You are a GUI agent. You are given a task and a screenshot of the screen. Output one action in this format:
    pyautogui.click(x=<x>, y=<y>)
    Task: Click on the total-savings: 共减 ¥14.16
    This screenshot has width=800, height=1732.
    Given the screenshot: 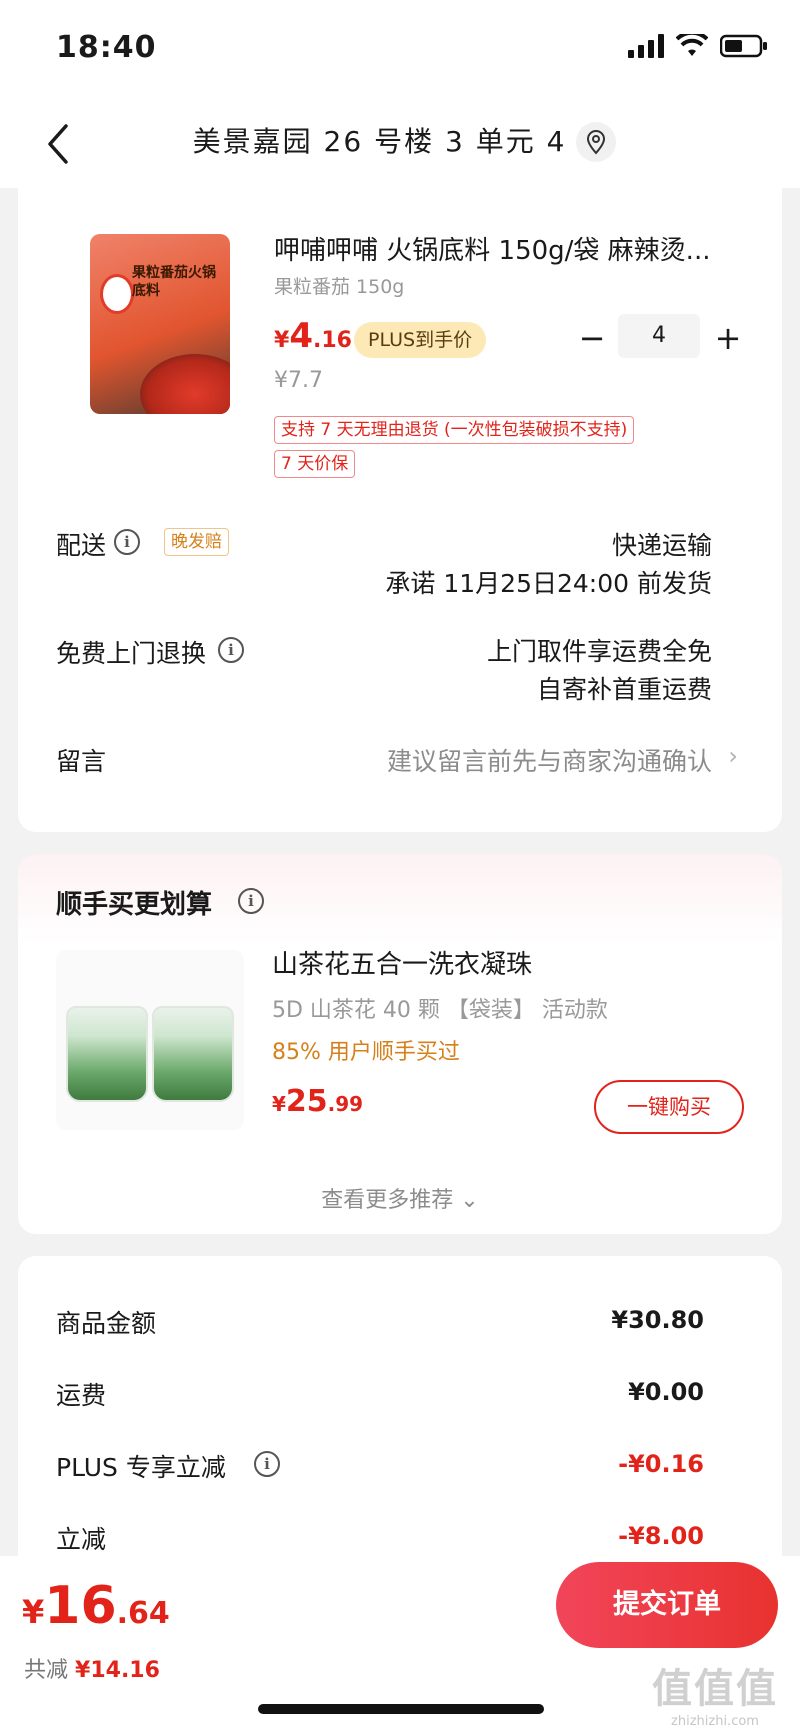 What is the action you would take?
    pyautogui.click(x=92, y=1668)
    